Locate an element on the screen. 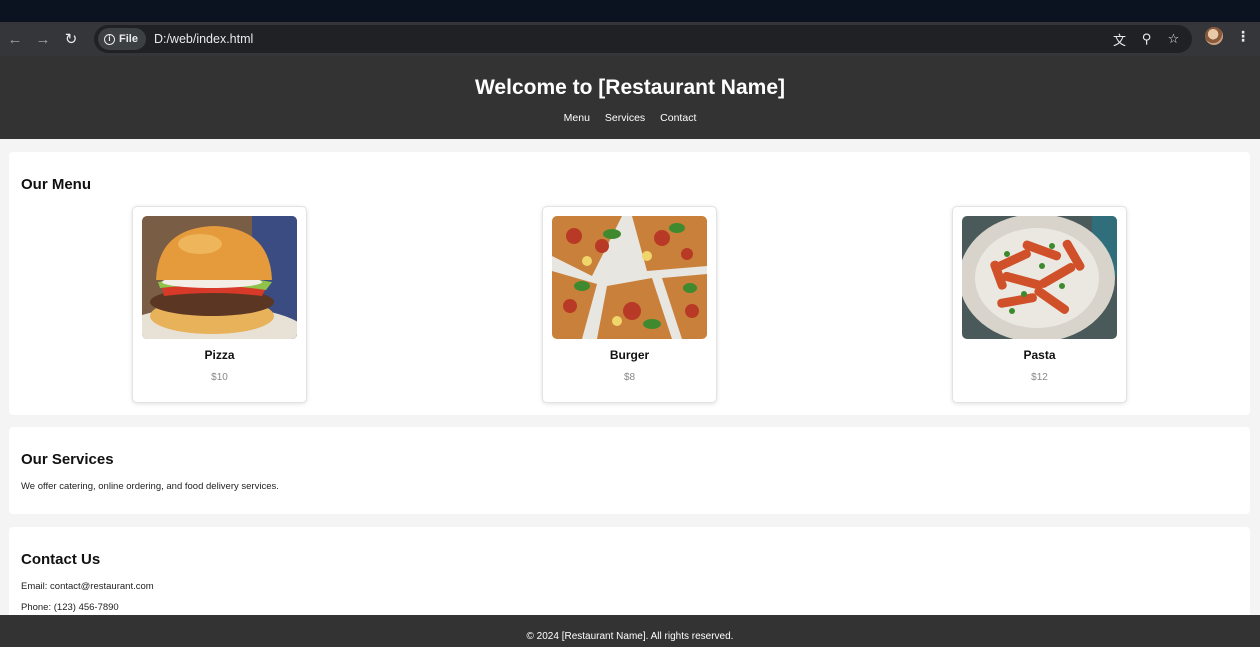 Image resolution: width=1260 pixels, height=647 pixels. pizza-photo is located at coordinates (629, 277).